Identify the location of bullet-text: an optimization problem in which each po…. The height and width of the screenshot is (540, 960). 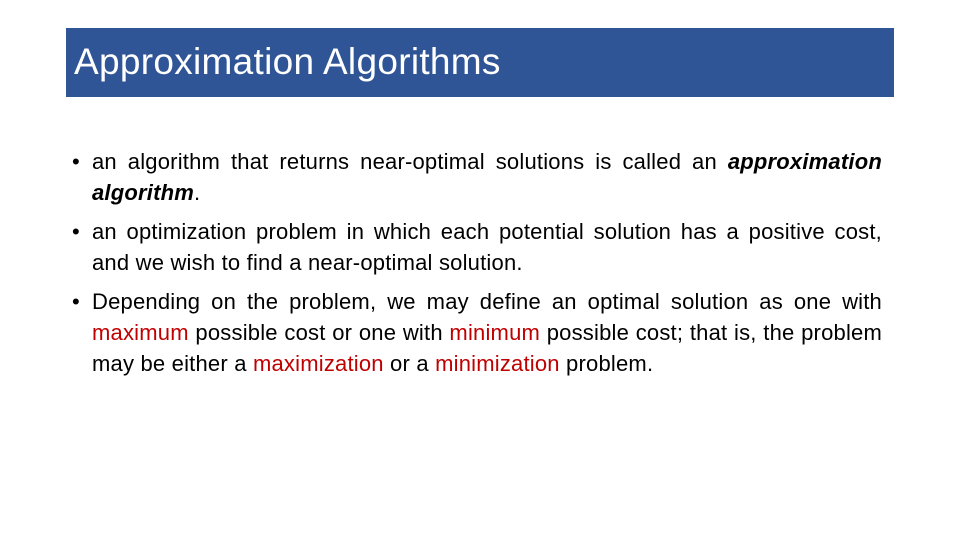
(487, 247).